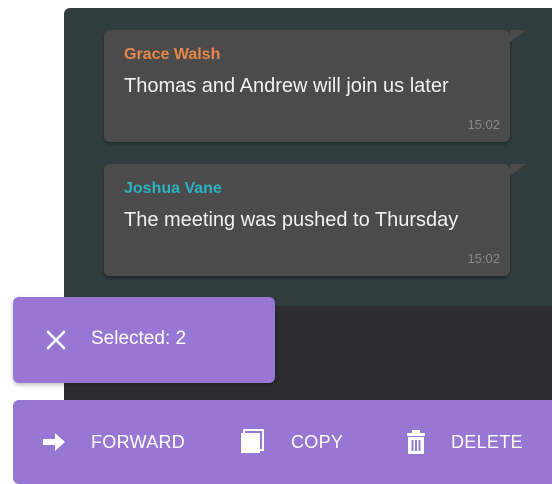 The width and height of the screenshot is (552, 484). I want to click on message-sender: Grace Walsh, so click(172, 54).